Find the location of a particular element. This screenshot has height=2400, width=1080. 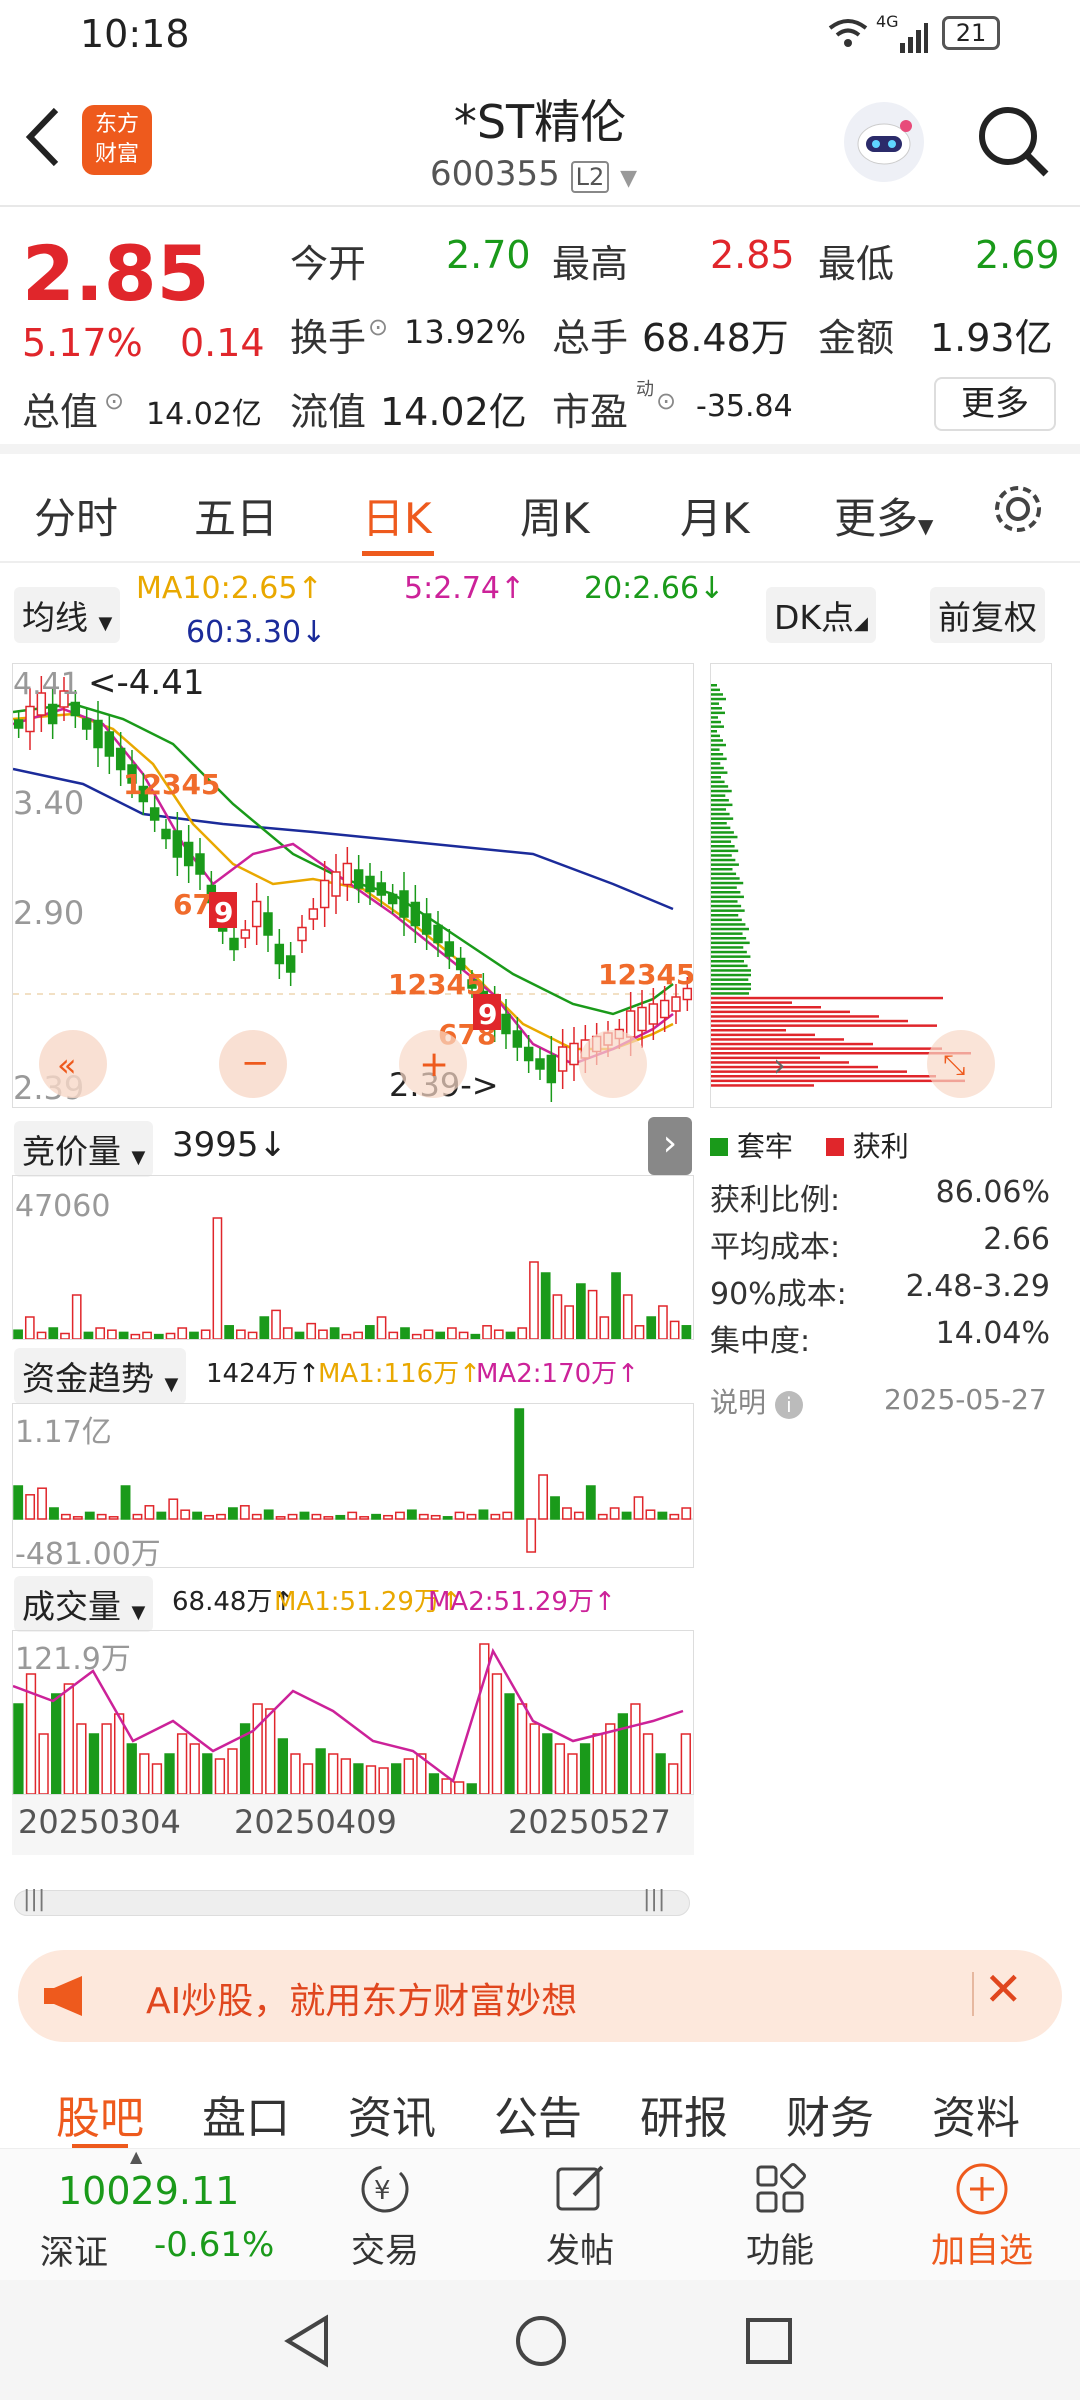

fund-trend-select: 资金趋势 ▼ is located at coordinates (100, 1376).